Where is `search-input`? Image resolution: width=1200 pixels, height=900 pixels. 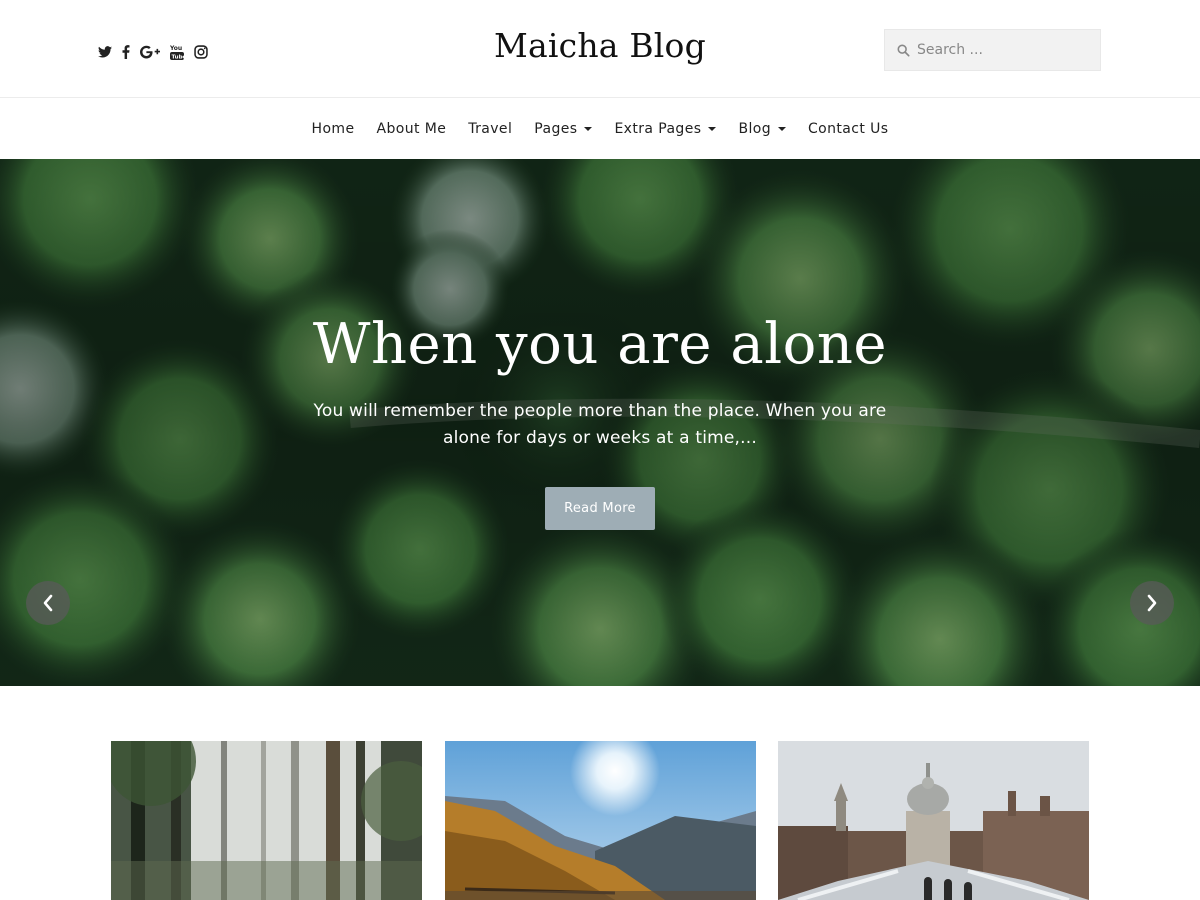
search-input is located at coordinates (997, 50).